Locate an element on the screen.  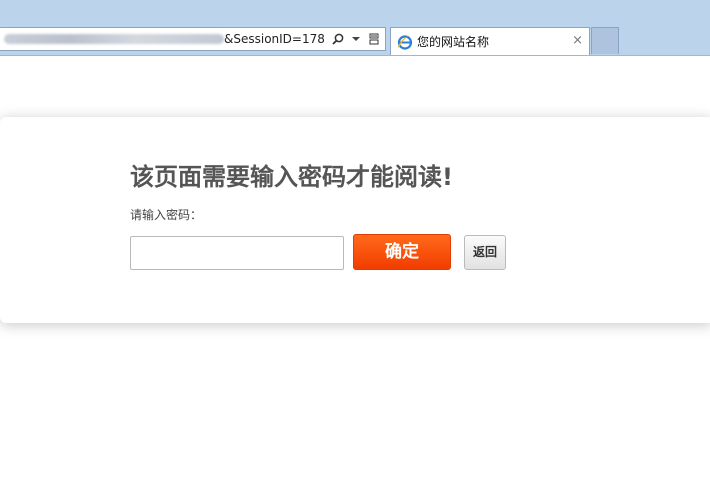
address-bar-icons is located at coordinates (358, 39).